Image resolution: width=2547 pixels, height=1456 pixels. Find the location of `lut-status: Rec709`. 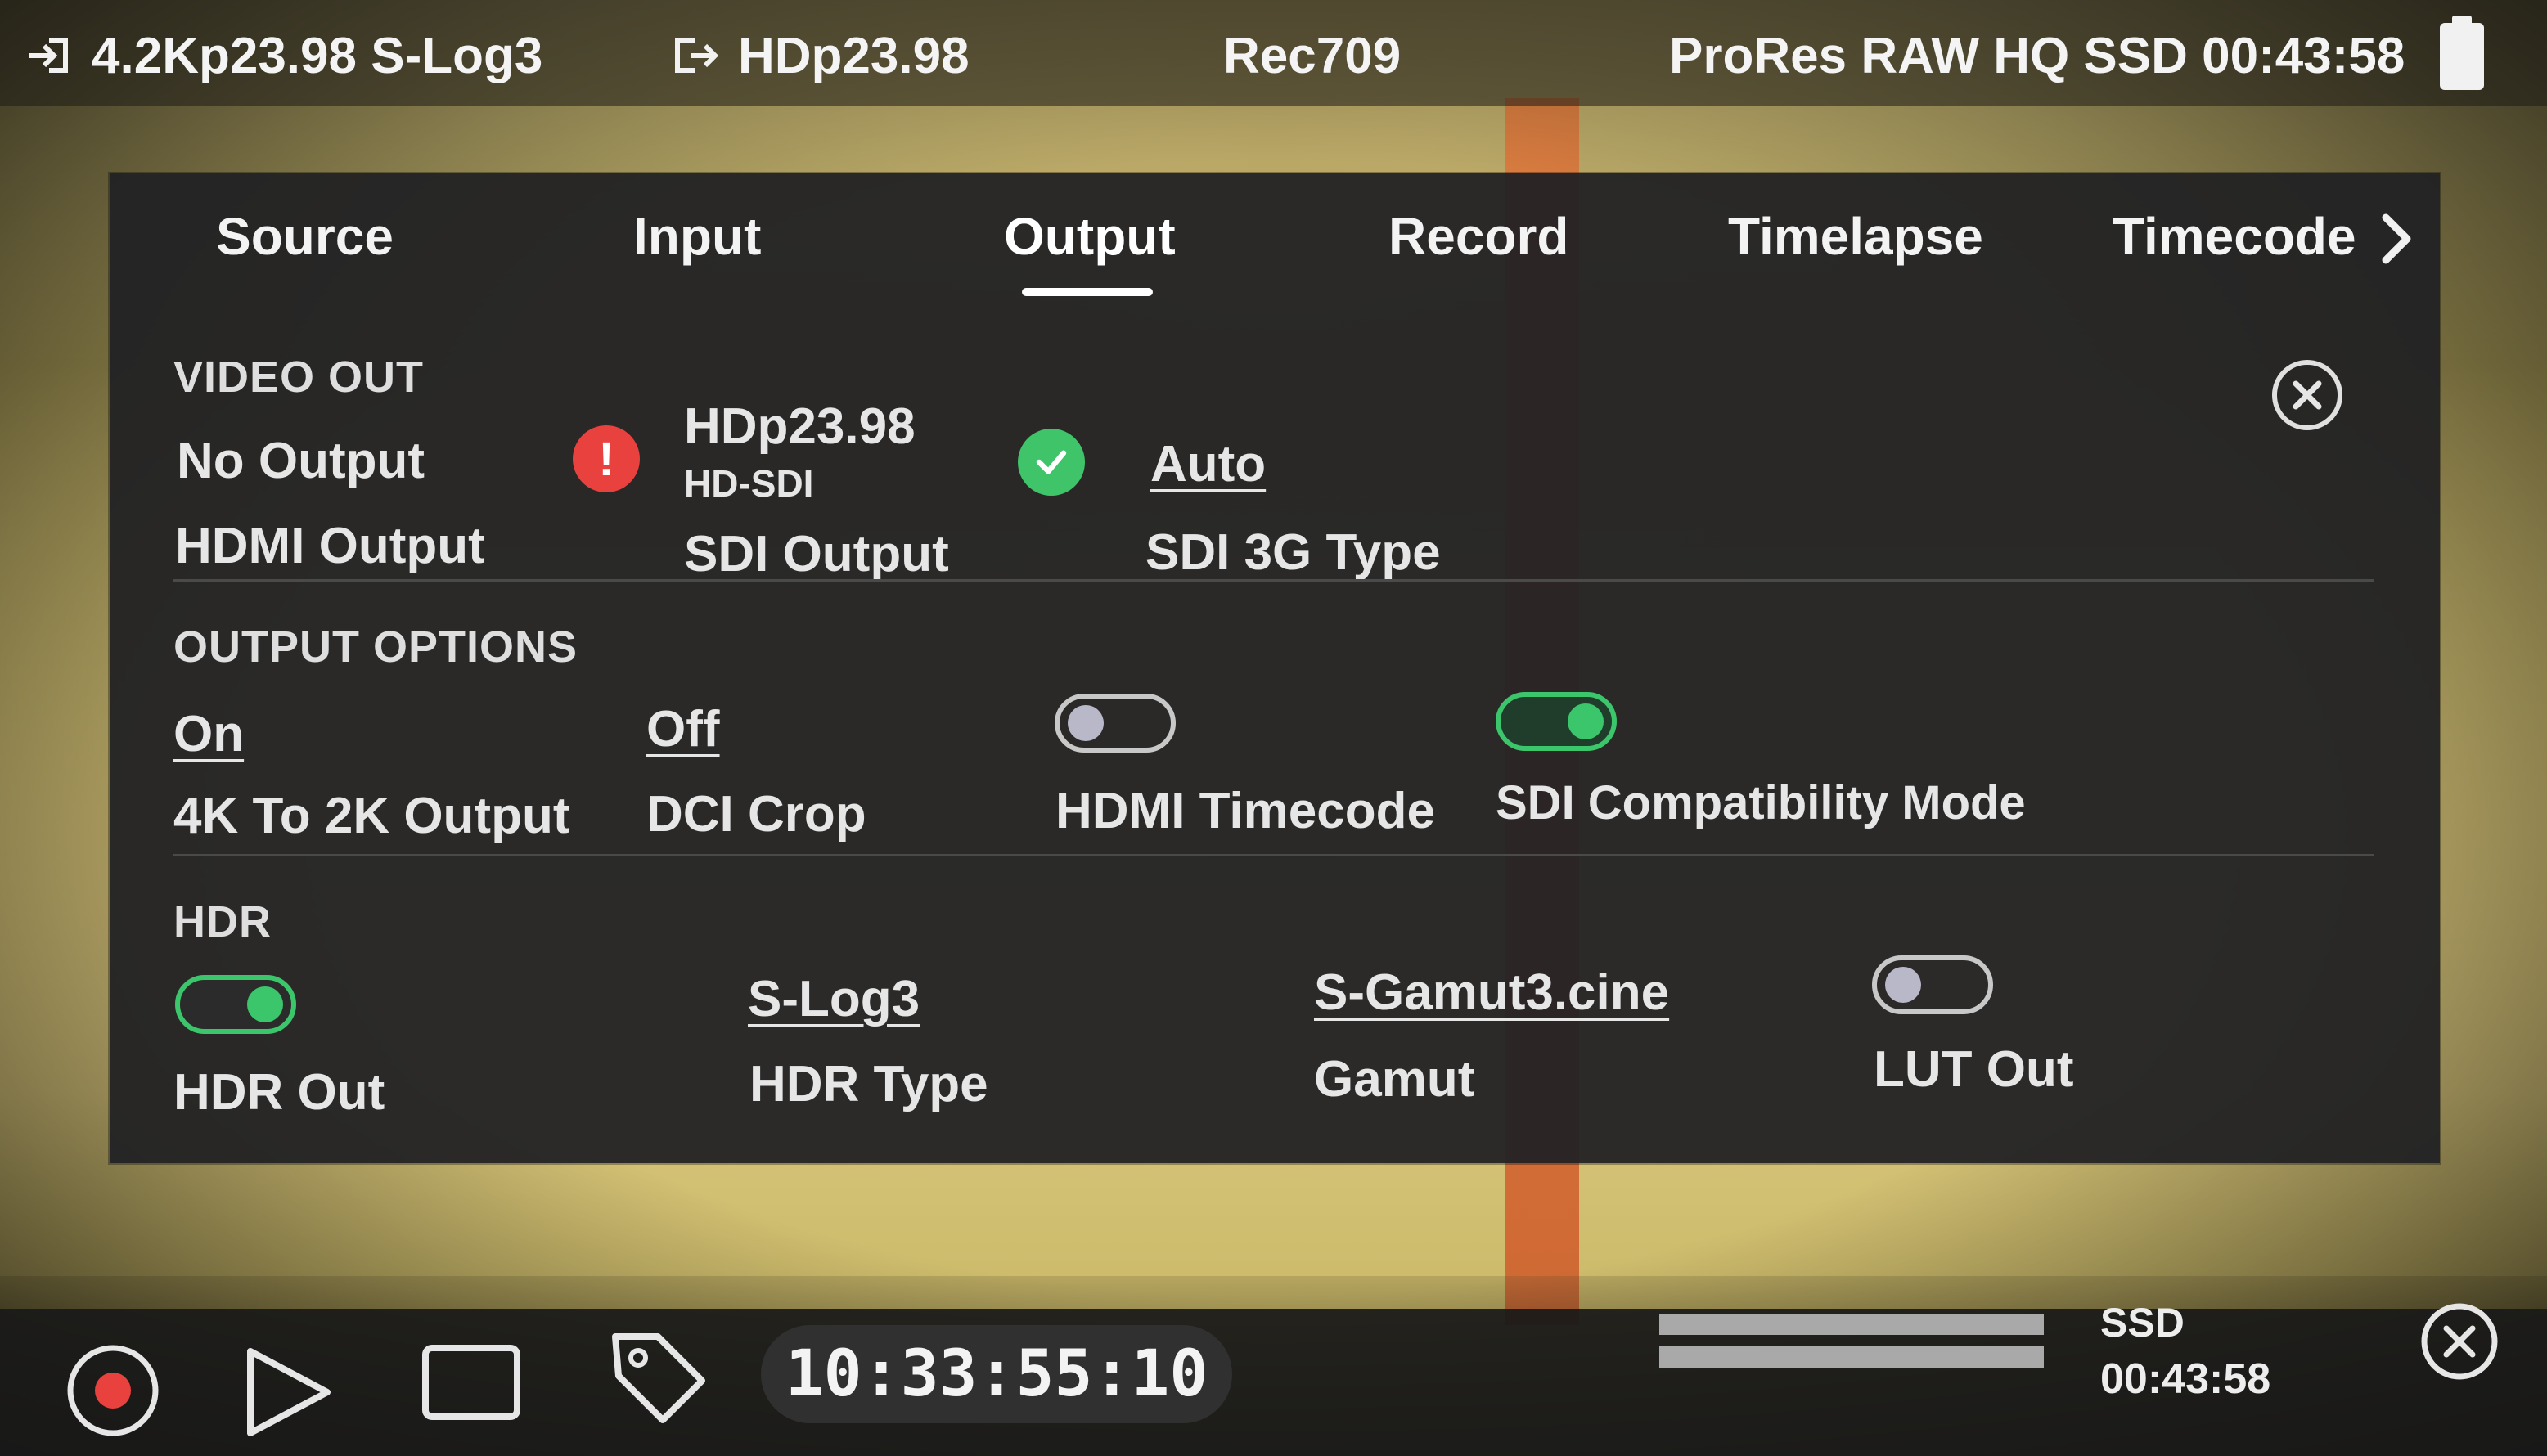

lut-status: Rec709 is located at coordinates (1312, 56).